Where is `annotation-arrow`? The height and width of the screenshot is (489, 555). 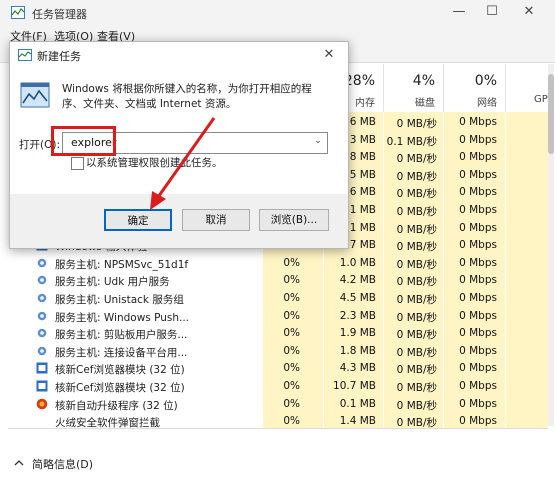 annotation-arrow is located at coordinates (183, 163).